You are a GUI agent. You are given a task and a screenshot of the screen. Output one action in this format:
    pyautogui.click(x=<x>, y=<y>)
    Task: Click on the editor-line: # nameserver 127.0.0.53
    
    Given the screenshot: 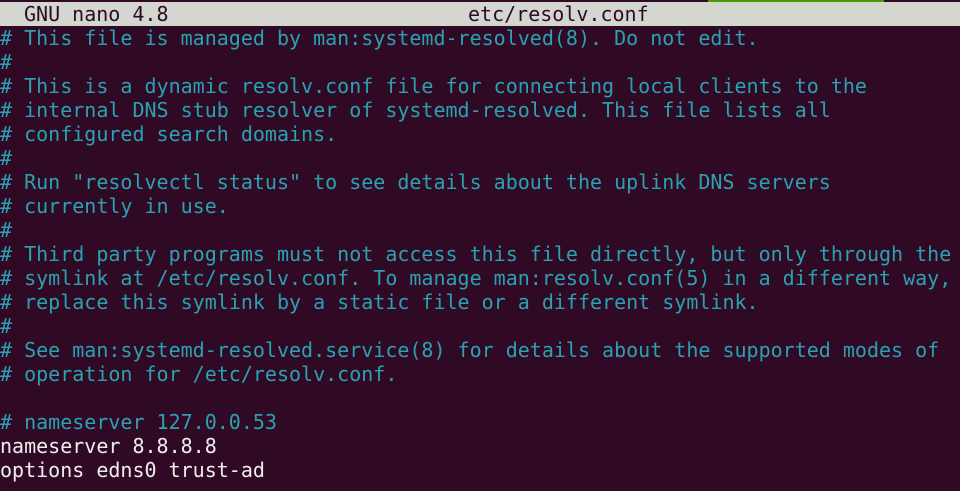 What is the action you would take?
    pyautogui.click(x=480, y=422)
    